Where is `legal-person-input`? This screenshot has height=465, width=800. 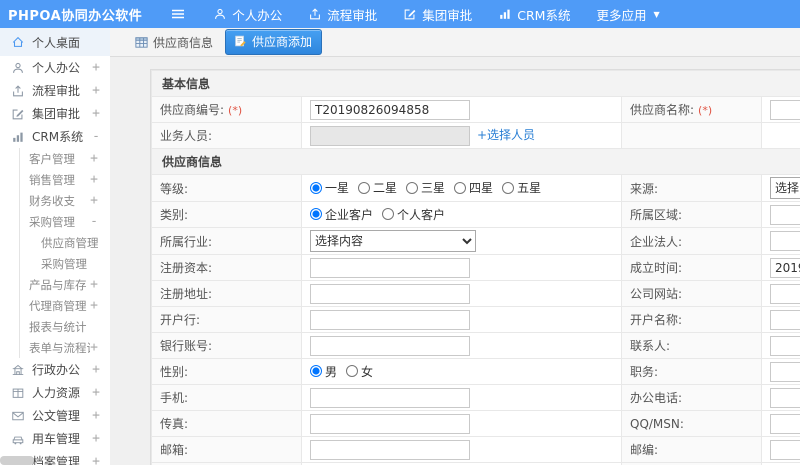 legal-person-input is located at coordinates (785, 241).